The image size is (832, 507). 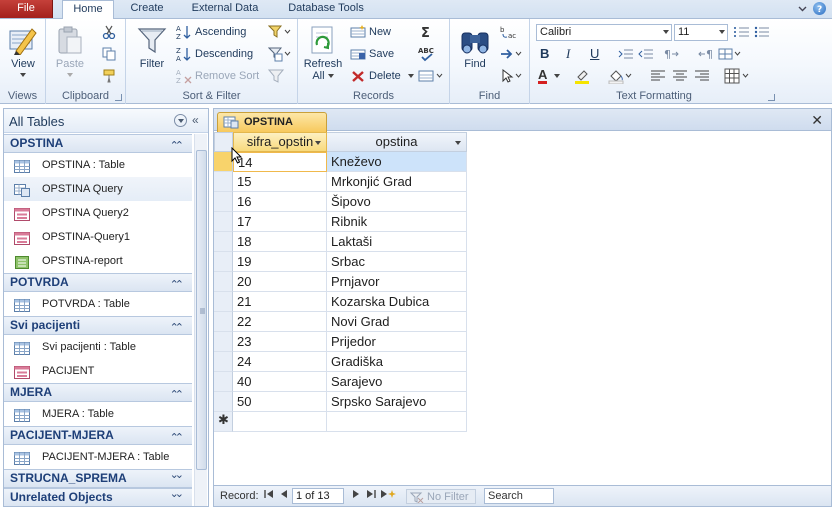 What do you see at coordinates (98, 414) in the screenshot?
I see `nav-item: MJERA : Table` at bounding box center [98, 414].